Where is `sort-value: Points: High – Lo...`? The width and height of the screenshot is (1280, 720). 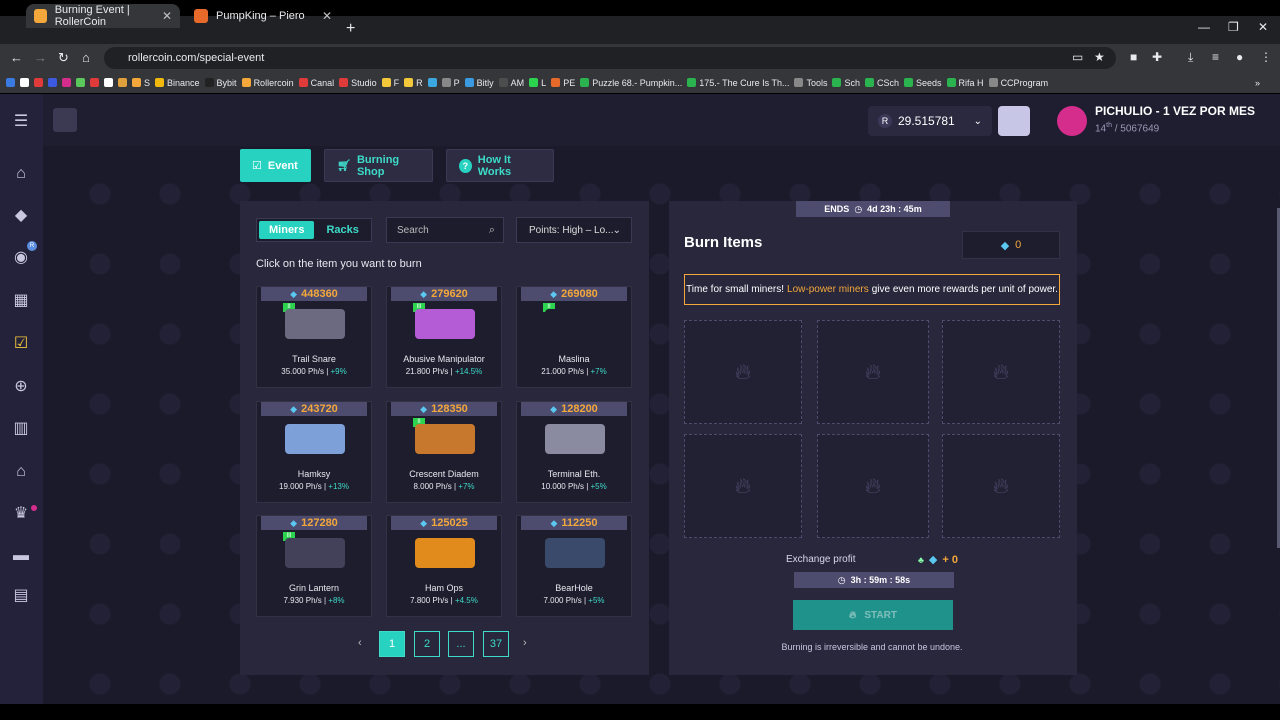 sort-value: Points: High – Lo... is located at coordinates (571, 230).